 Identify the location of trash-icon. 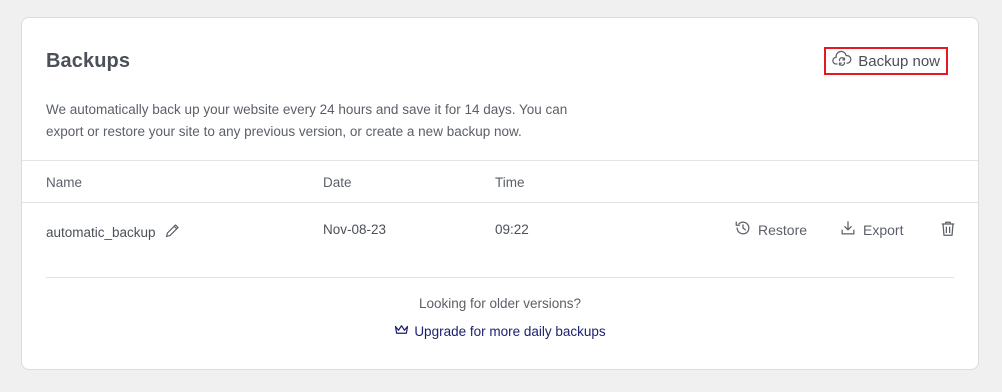
(948, 231).